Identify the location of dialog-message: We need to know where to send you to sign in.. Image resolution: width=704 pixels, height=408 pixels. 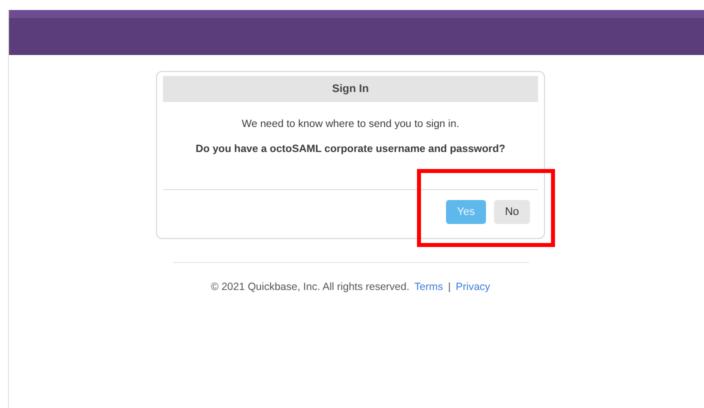
(351, 124).